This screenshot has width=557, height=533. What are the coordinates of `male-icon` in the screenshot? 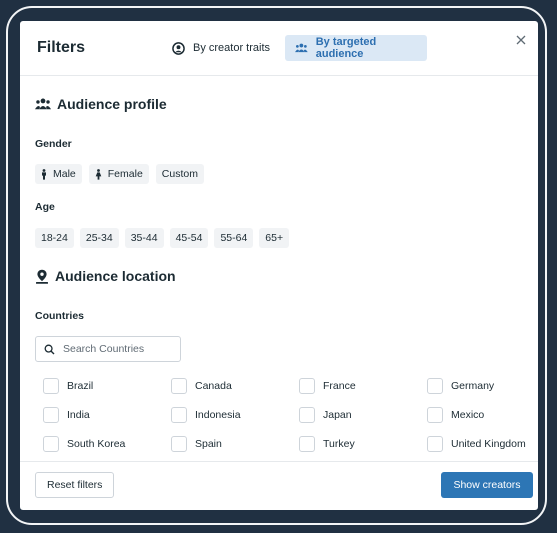 It's located at (44, 174).